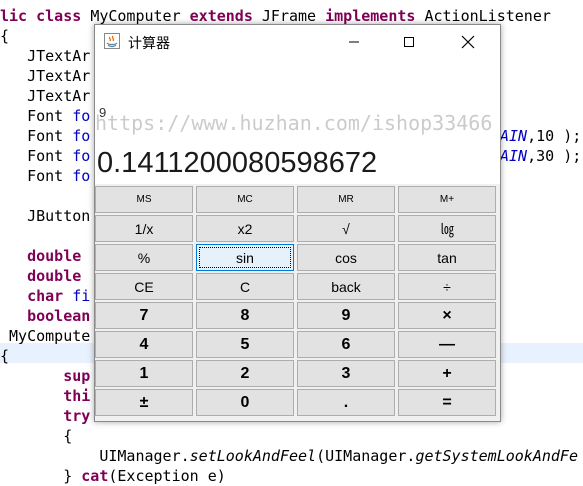  I want to click on code-token: (UIManager., so click(366, 456).